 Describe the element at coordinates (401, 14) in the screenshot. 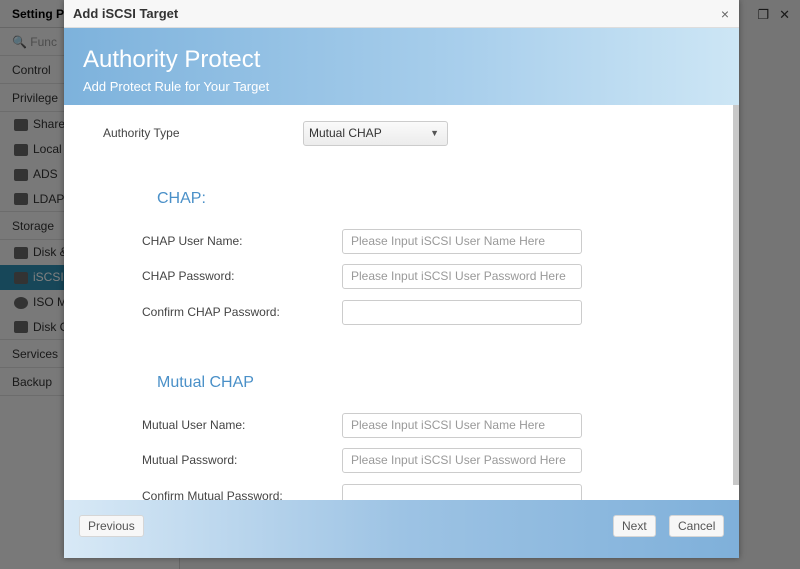

I see `dialog-titlebar: Add iSCSI Target ×` at that location.